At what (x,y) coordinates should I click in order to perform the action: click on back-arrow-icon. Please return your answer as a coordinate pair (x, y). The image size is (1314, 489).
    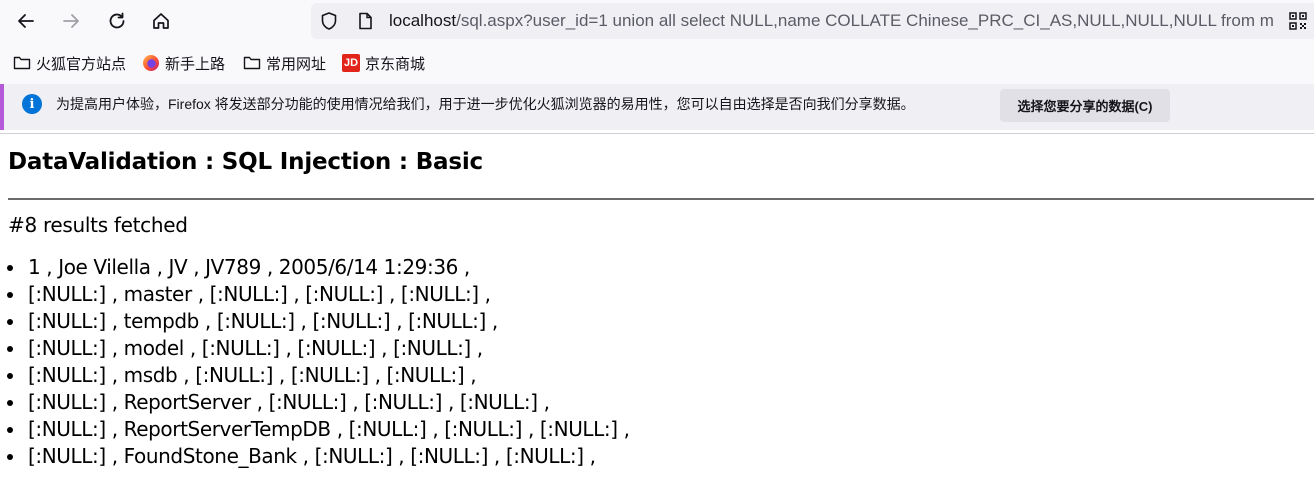
    Looking at the image, I should click on (26, 21).